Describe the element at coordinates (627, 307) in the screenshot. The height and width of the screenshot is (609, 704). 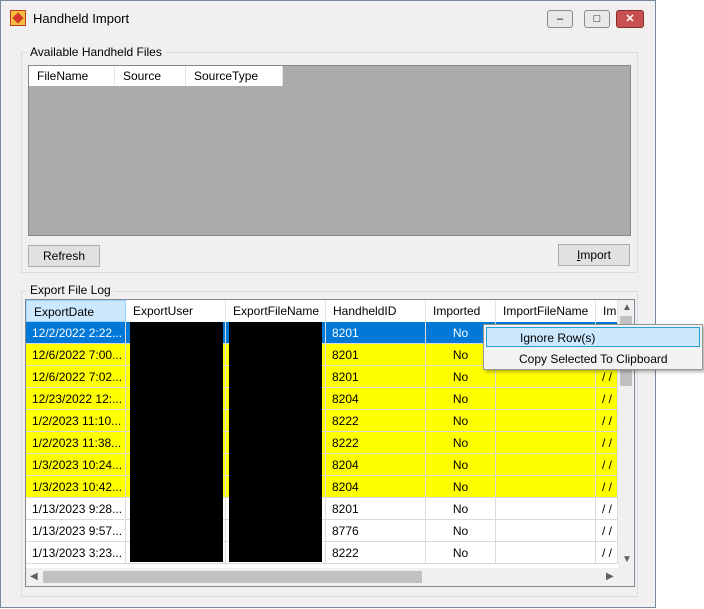
I see `scroll-up-icon: ▲` at that location.